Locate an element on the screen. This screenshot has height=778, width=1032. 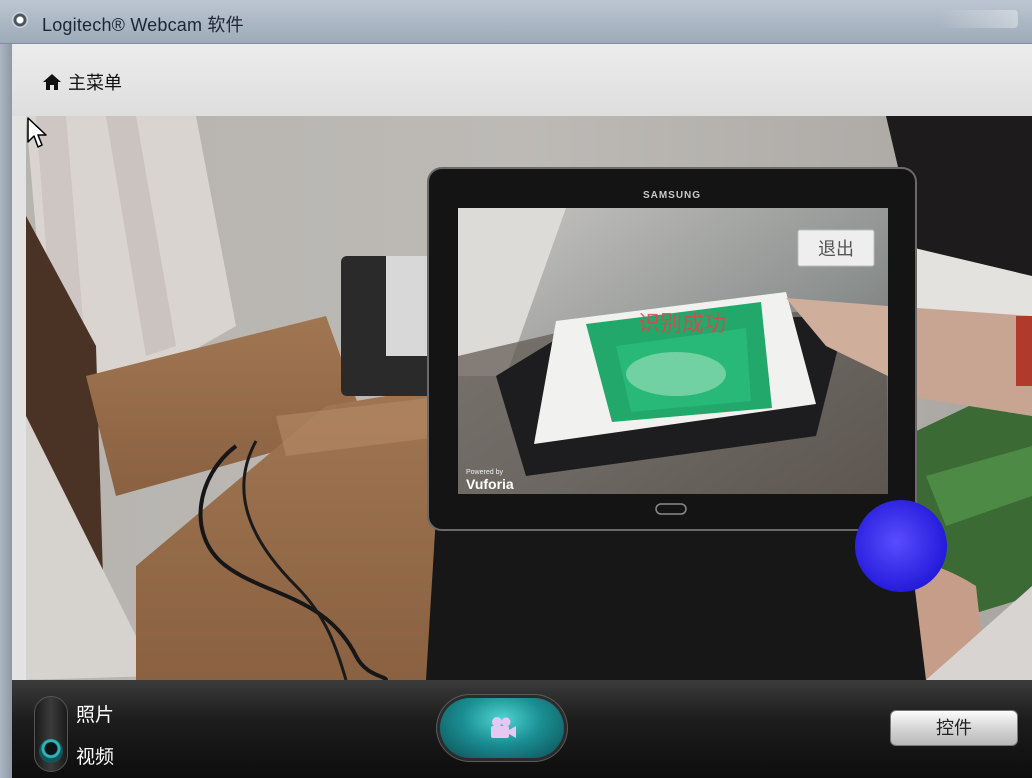
record-video-button is located at coordinates (502, 728).